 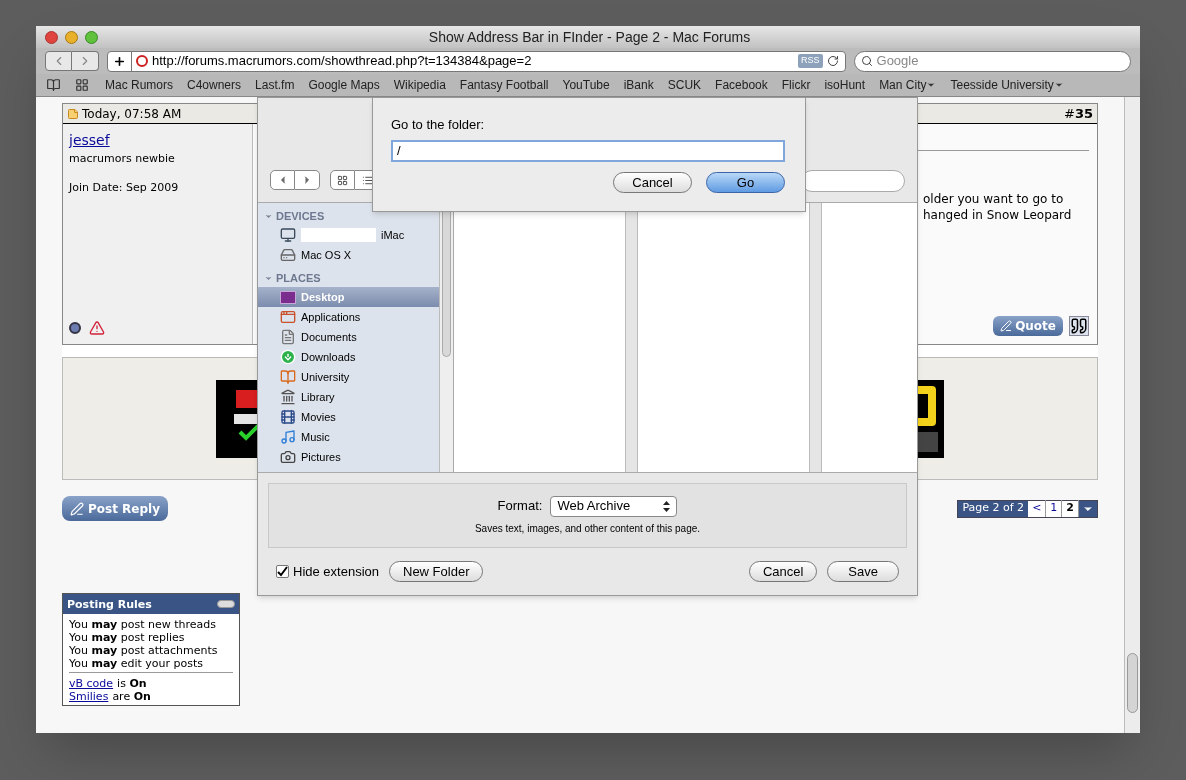 I want to click on cancel-button: Cancel, so click(x=783, y=571).